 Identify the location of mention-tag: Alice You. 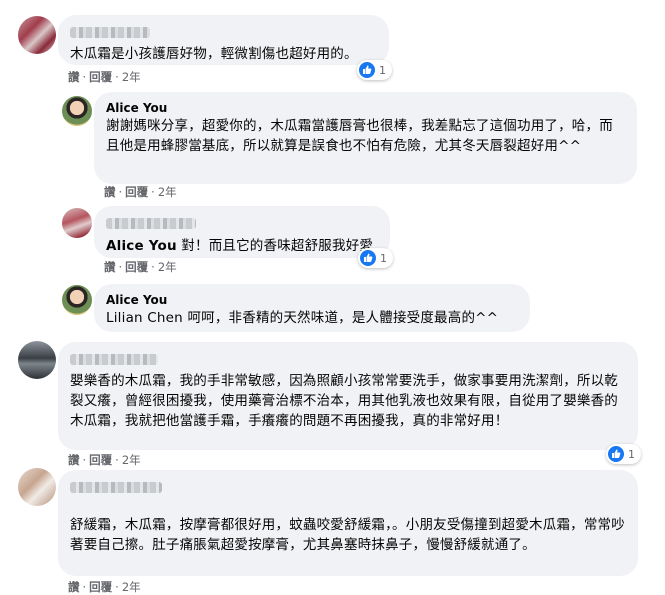
(141, 246).